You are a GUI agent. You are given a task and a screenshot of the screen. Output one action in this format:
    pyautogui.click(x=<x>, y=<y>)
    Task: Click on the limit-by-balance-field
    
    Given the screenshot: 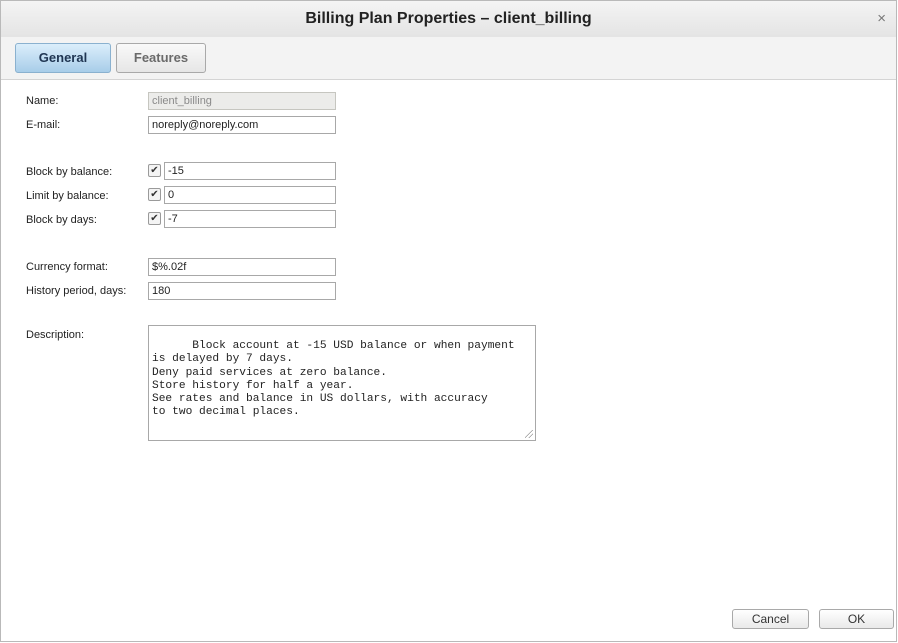 What is the action you would take?
    pyautogui.click(x=250, y=195)
    